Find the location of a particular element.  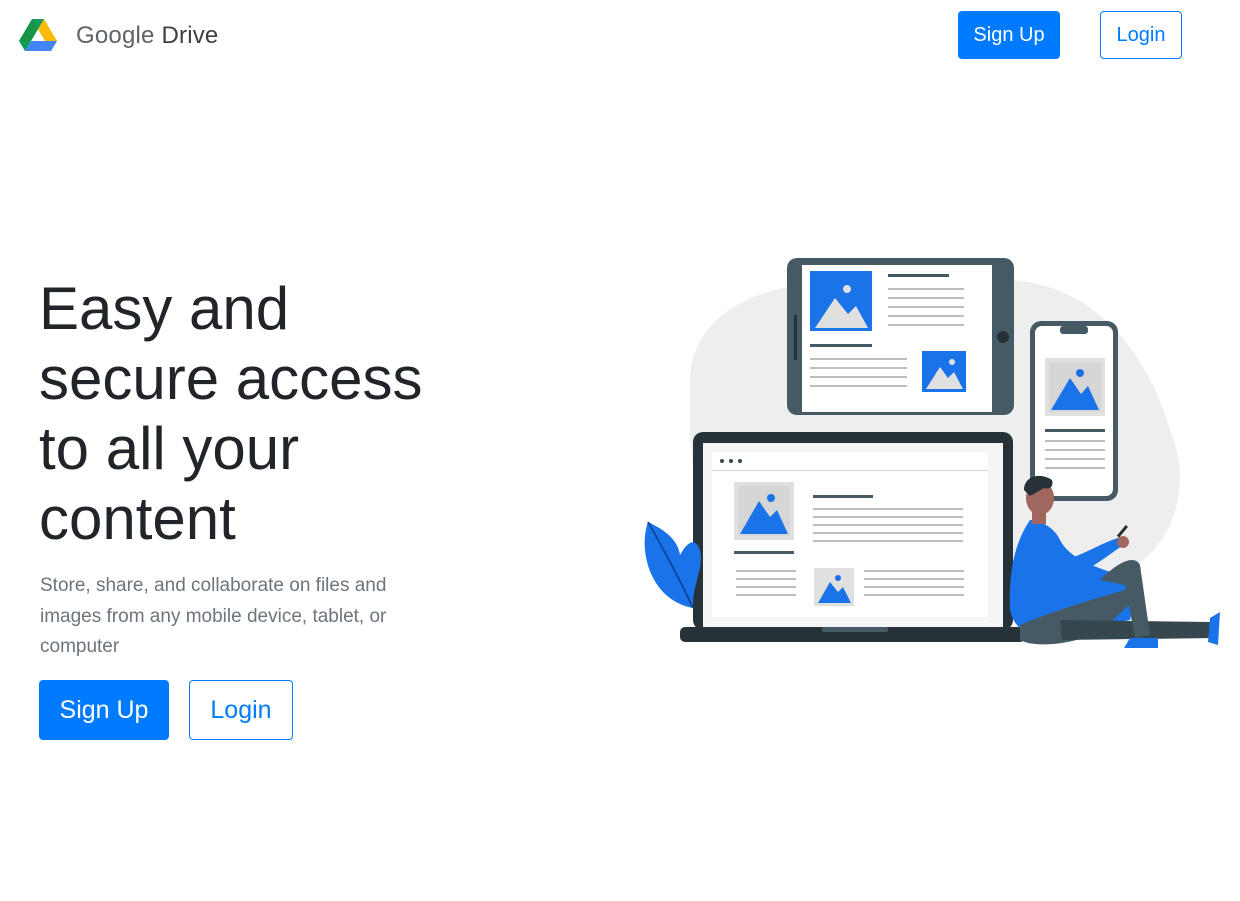

hero-signup-button: Sign Up is located at coordinates (104, 710).